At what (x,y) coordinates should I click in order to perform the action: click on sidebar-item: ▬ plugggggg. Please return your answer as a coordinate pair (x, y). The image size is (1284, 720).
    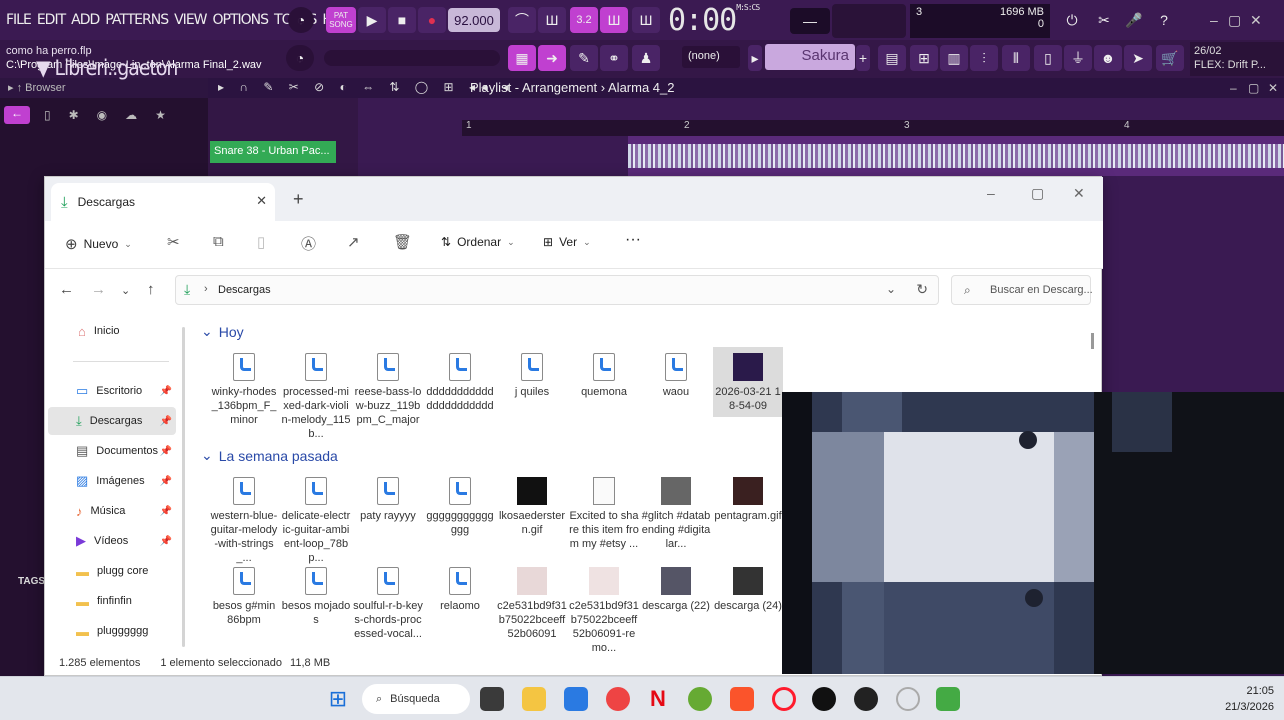
    Looking at the image, I should click on (112, 631).